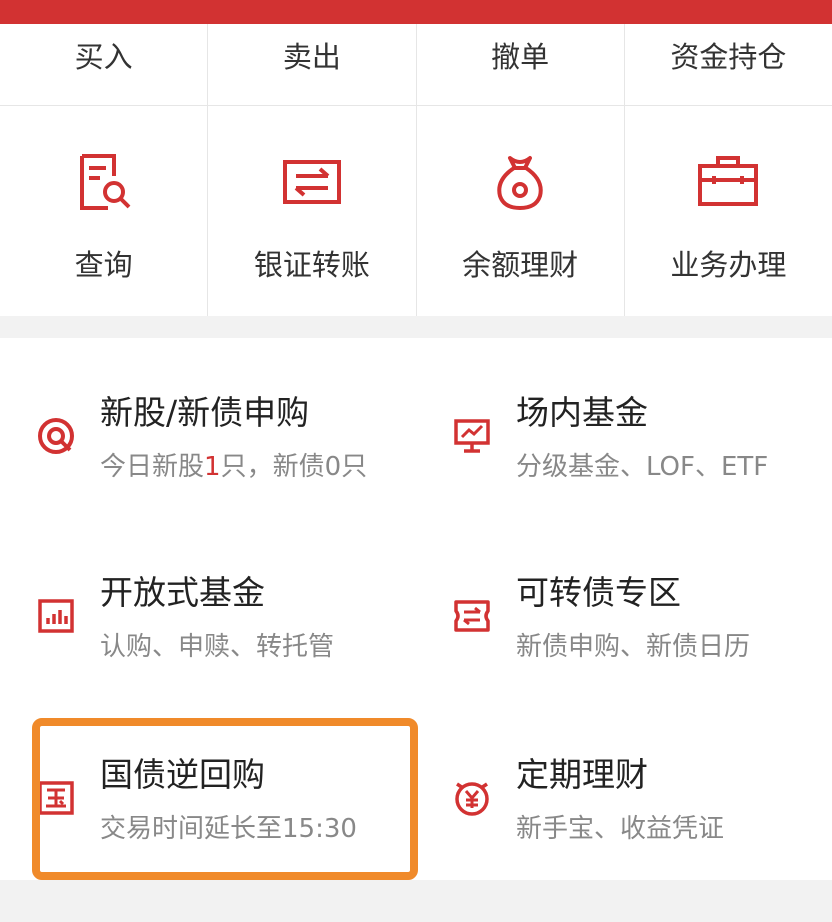  Describe the element at coordinates (633, 647) in the screenshot. I see `convertible-bond-subtitle: 新债申购、新债日历` at that location.